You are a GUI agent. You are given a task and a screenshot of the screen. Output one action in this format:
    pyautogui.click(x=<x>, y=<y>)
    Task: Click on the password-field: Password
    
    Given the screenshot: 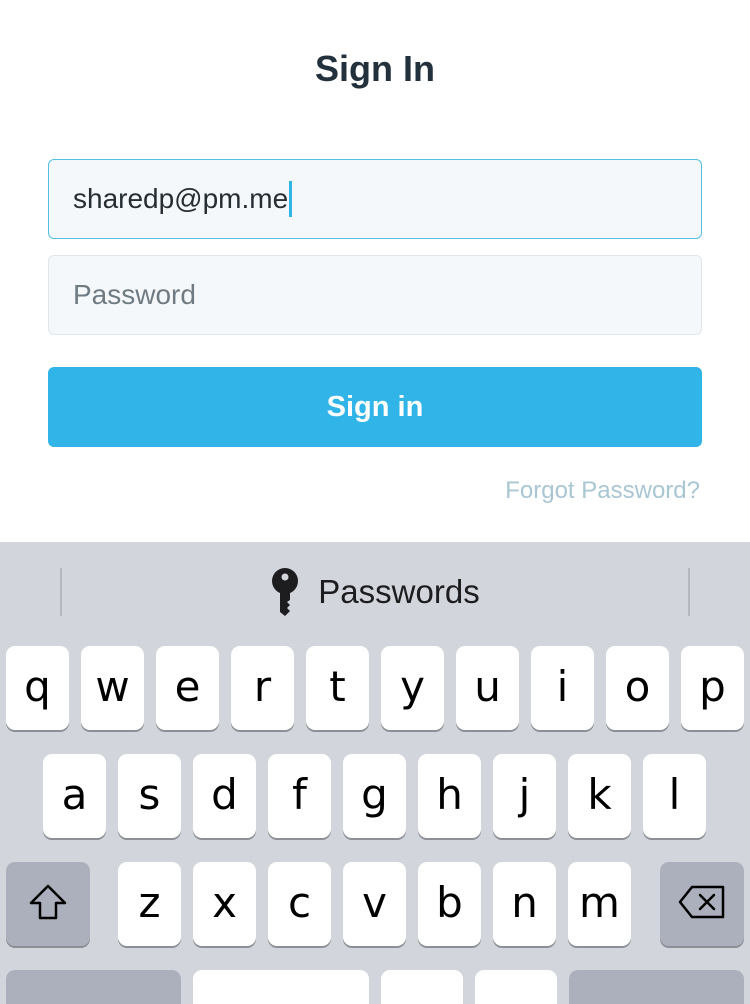 What is the action you would take?
    pyautogui.click(x=375, y=295)
    